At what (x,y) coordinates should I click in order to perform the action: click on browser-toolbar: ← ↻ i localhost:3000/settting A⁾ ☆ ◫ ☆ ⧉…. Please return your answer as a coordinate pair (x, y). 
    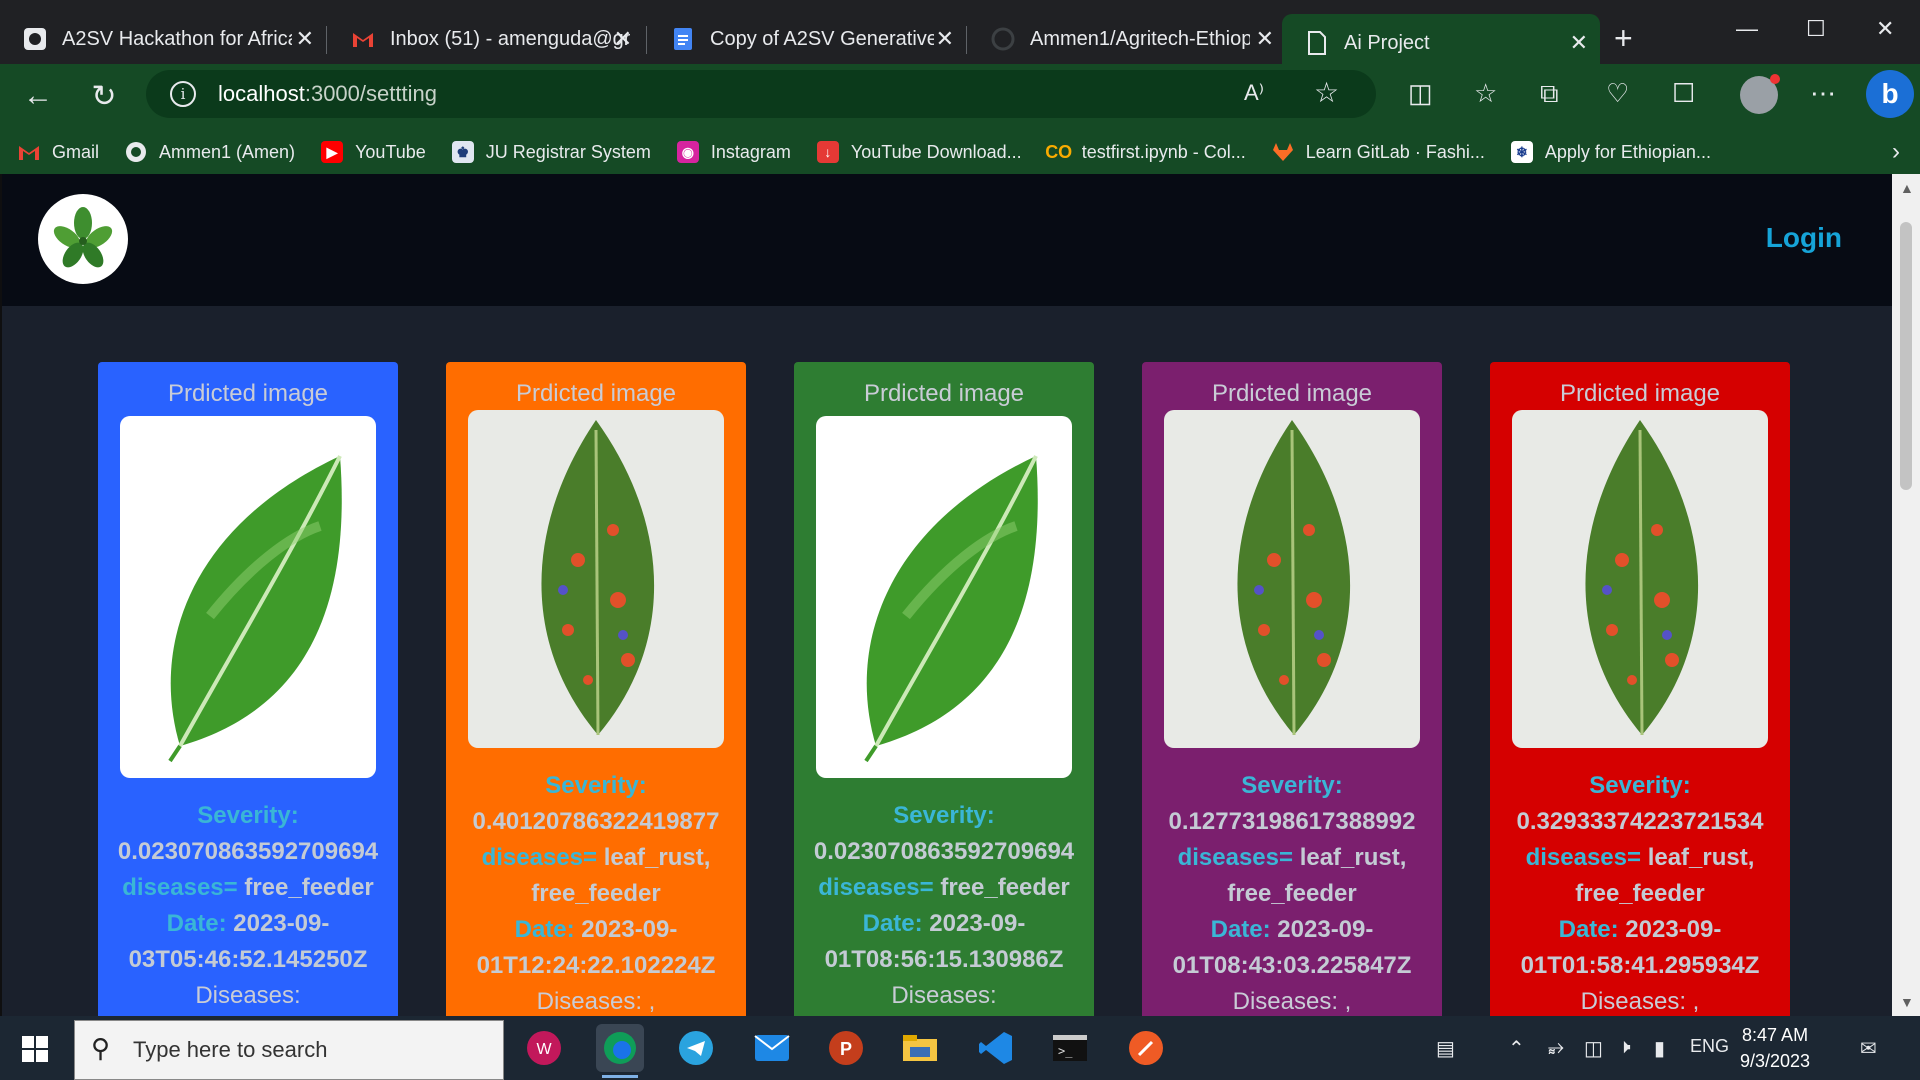
    Looking at the image, I should click on (960, 97).